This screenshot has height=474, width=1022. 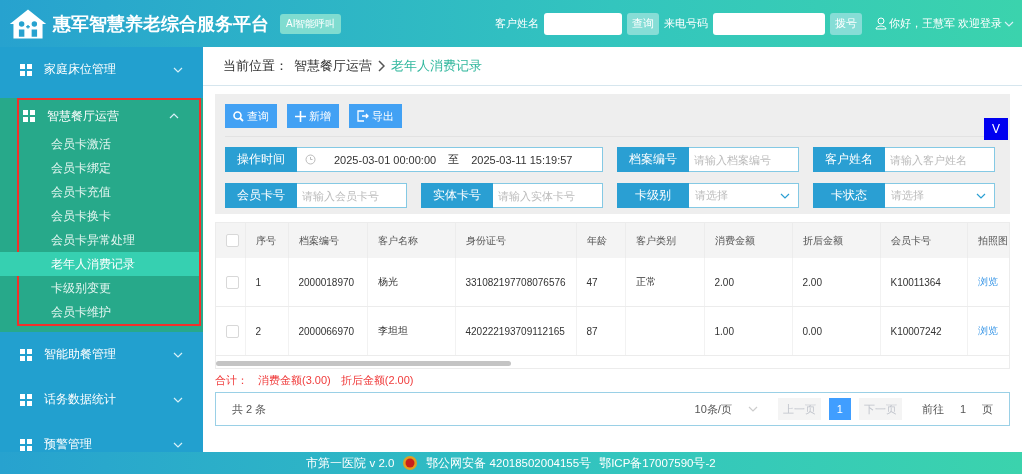 I want to click on customer-name-label: 客户姓名, so click(x=516, y=23).